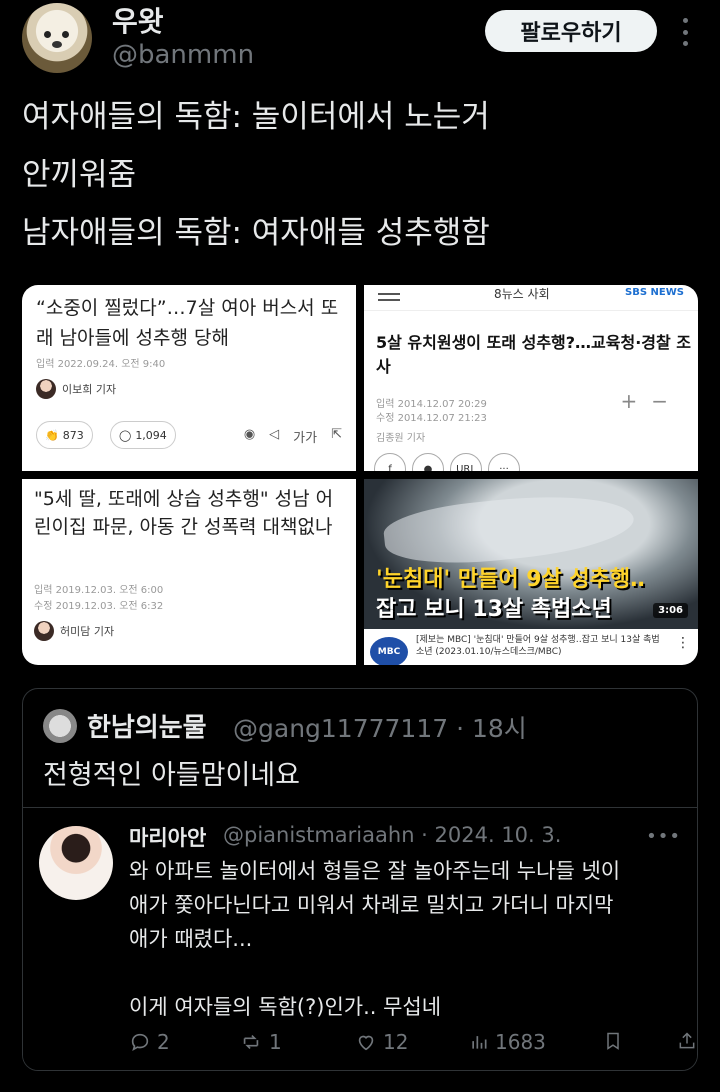 The image size is (720, 1092). Describe the element at coordinates (87, 631) in the screenshot. I see `reporter-name: 허미담 기자` at that location.